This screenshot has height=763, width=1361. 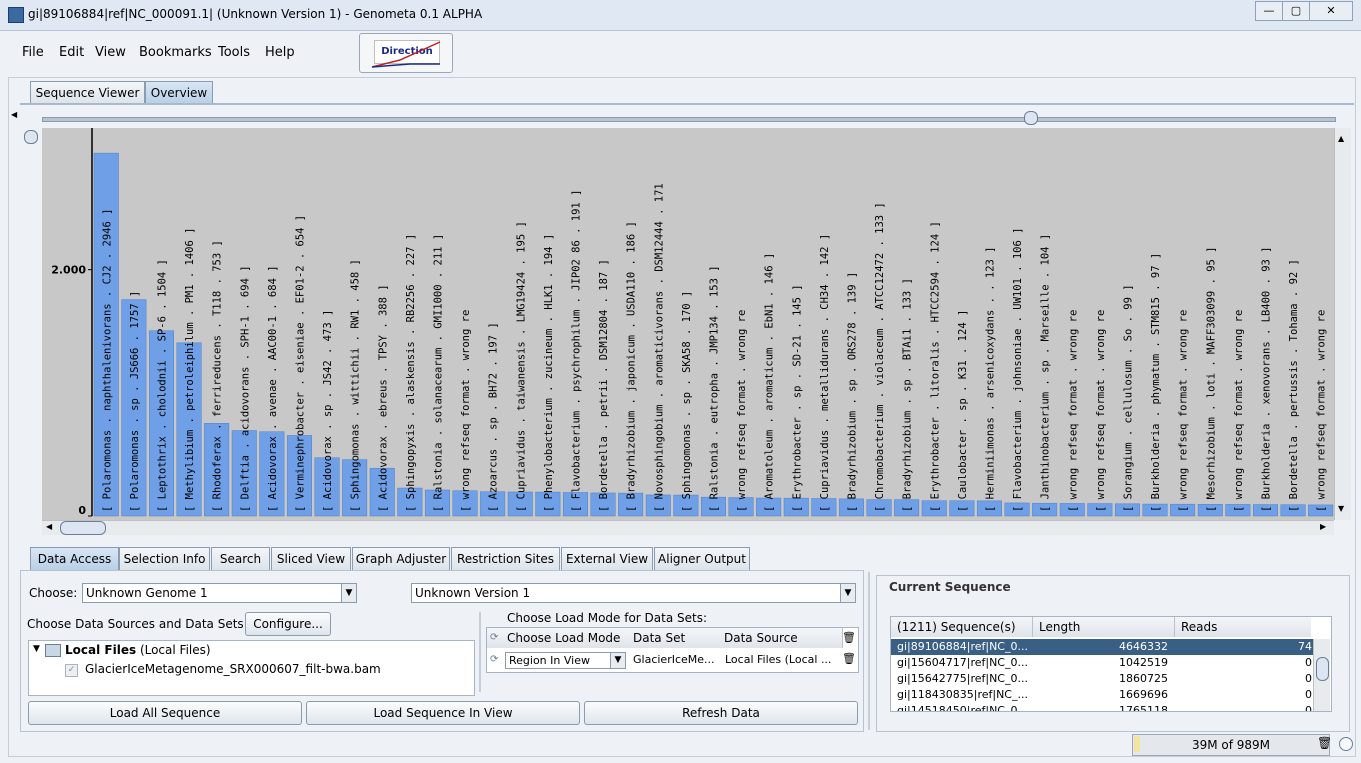 What do you see at coordinates (1102, 707) in the screenshot?
I see `table-row: gi|14518450|ref|NC_0... 1765118 0` at bounding box center [1102, 707].